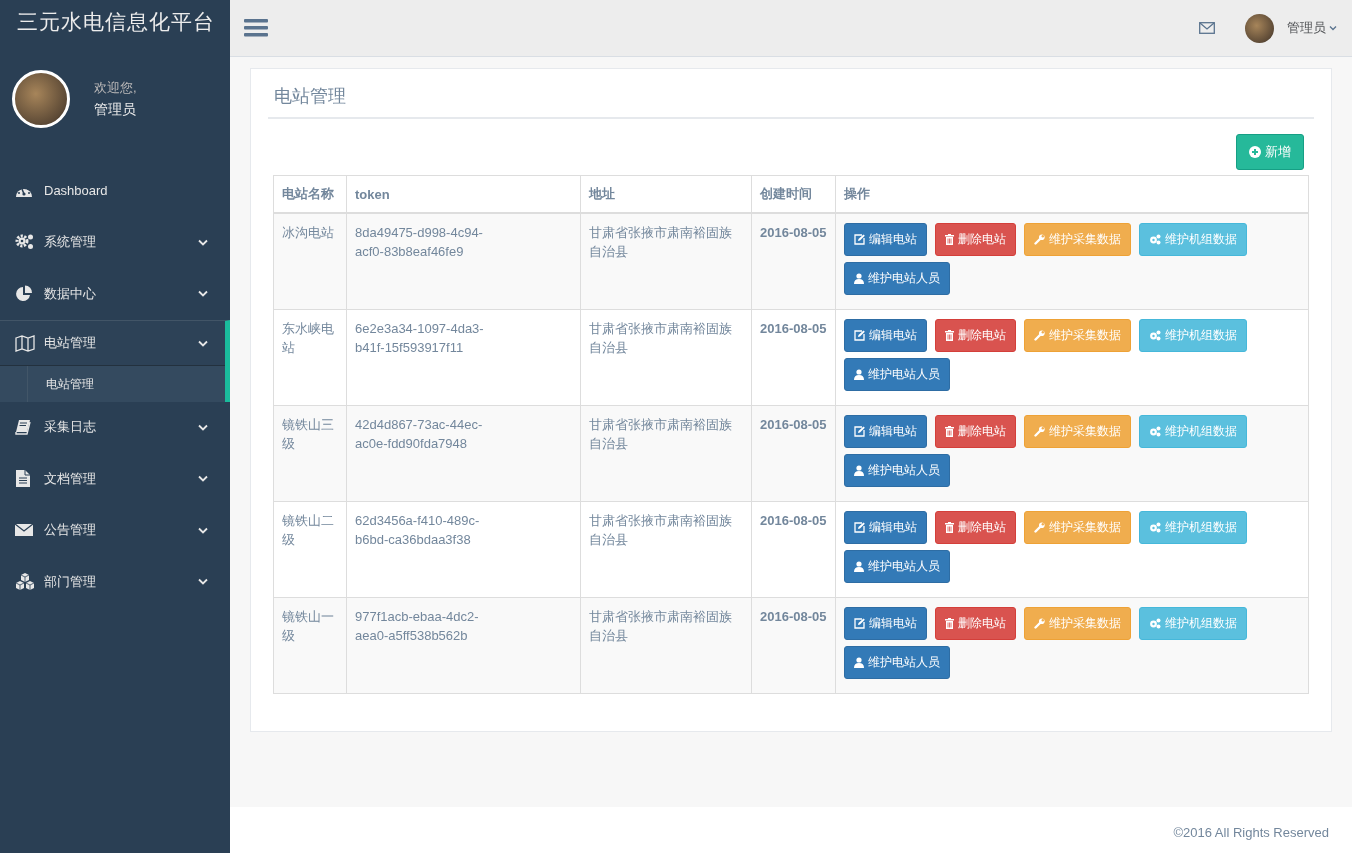 Image resolution: width=1352 pixels, height=853 pixels. I want to click on menu-icon, so click(256, 28).